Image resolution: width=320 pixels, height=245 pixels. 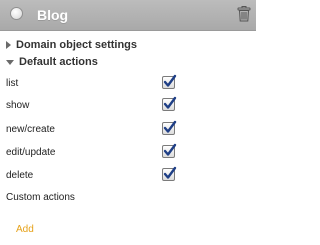 What do you see at coordinates (16, 13) in the screenshot?
I see `radio-circle-icon` at bounding box center [16, 13].